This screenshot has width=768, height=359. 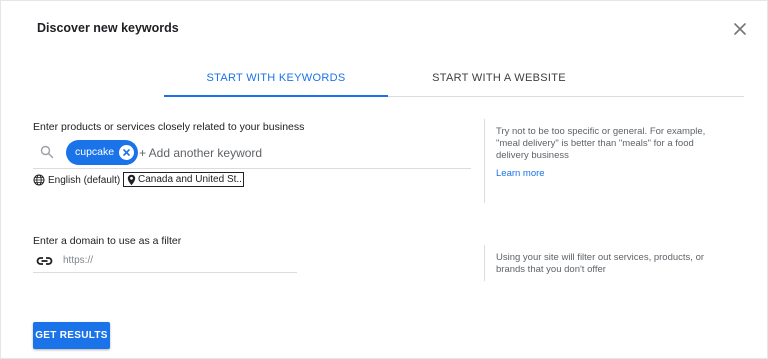 I want to click on language-label: English (default), so click(x=84, y=180).